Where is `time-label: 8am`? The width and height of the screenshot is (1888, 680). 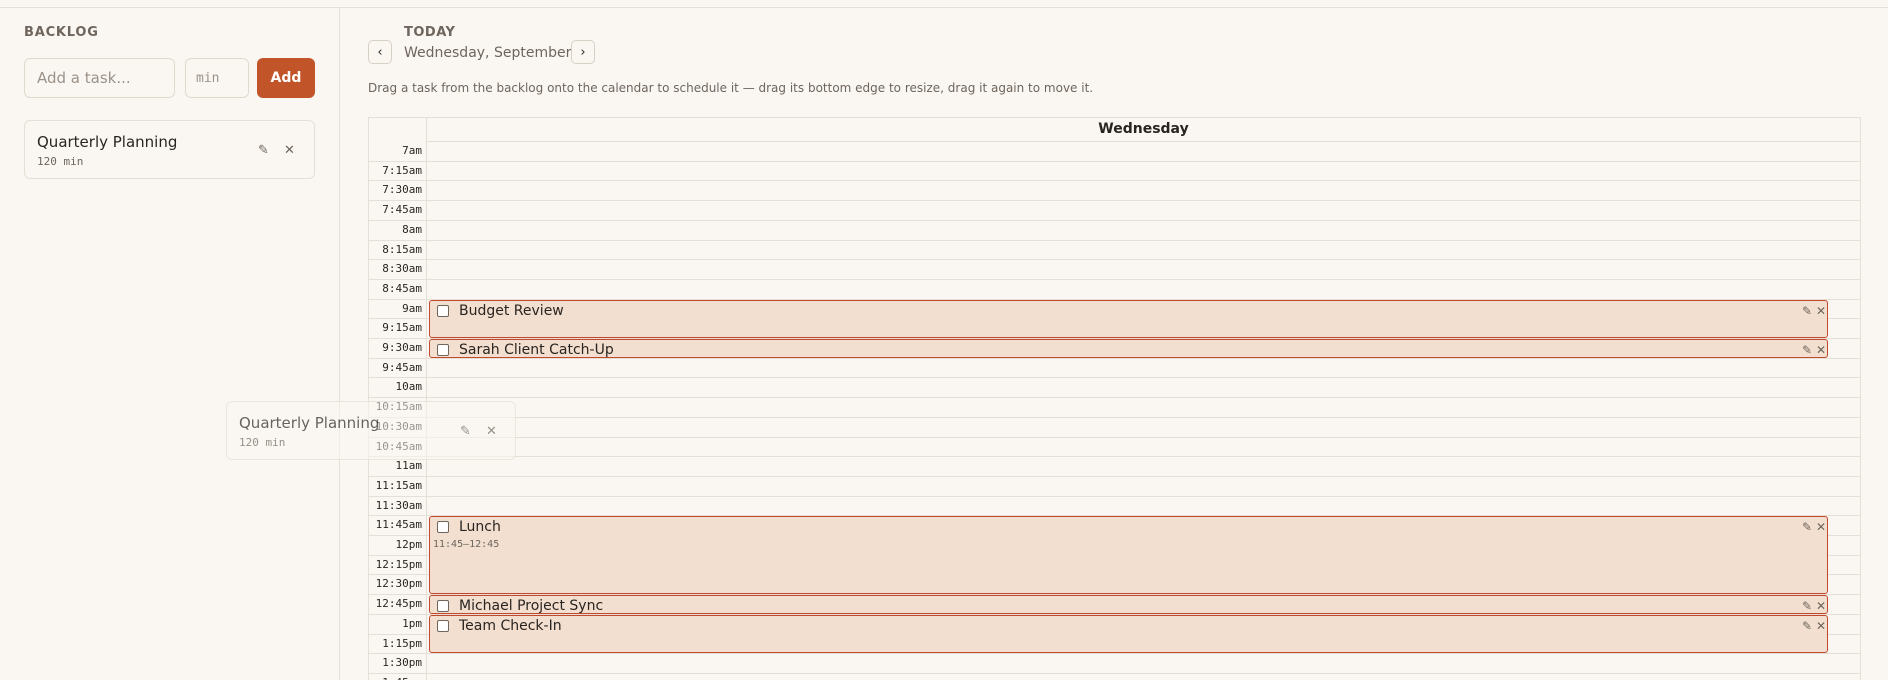 time-label: 8am is located at coordinates (412, 229).